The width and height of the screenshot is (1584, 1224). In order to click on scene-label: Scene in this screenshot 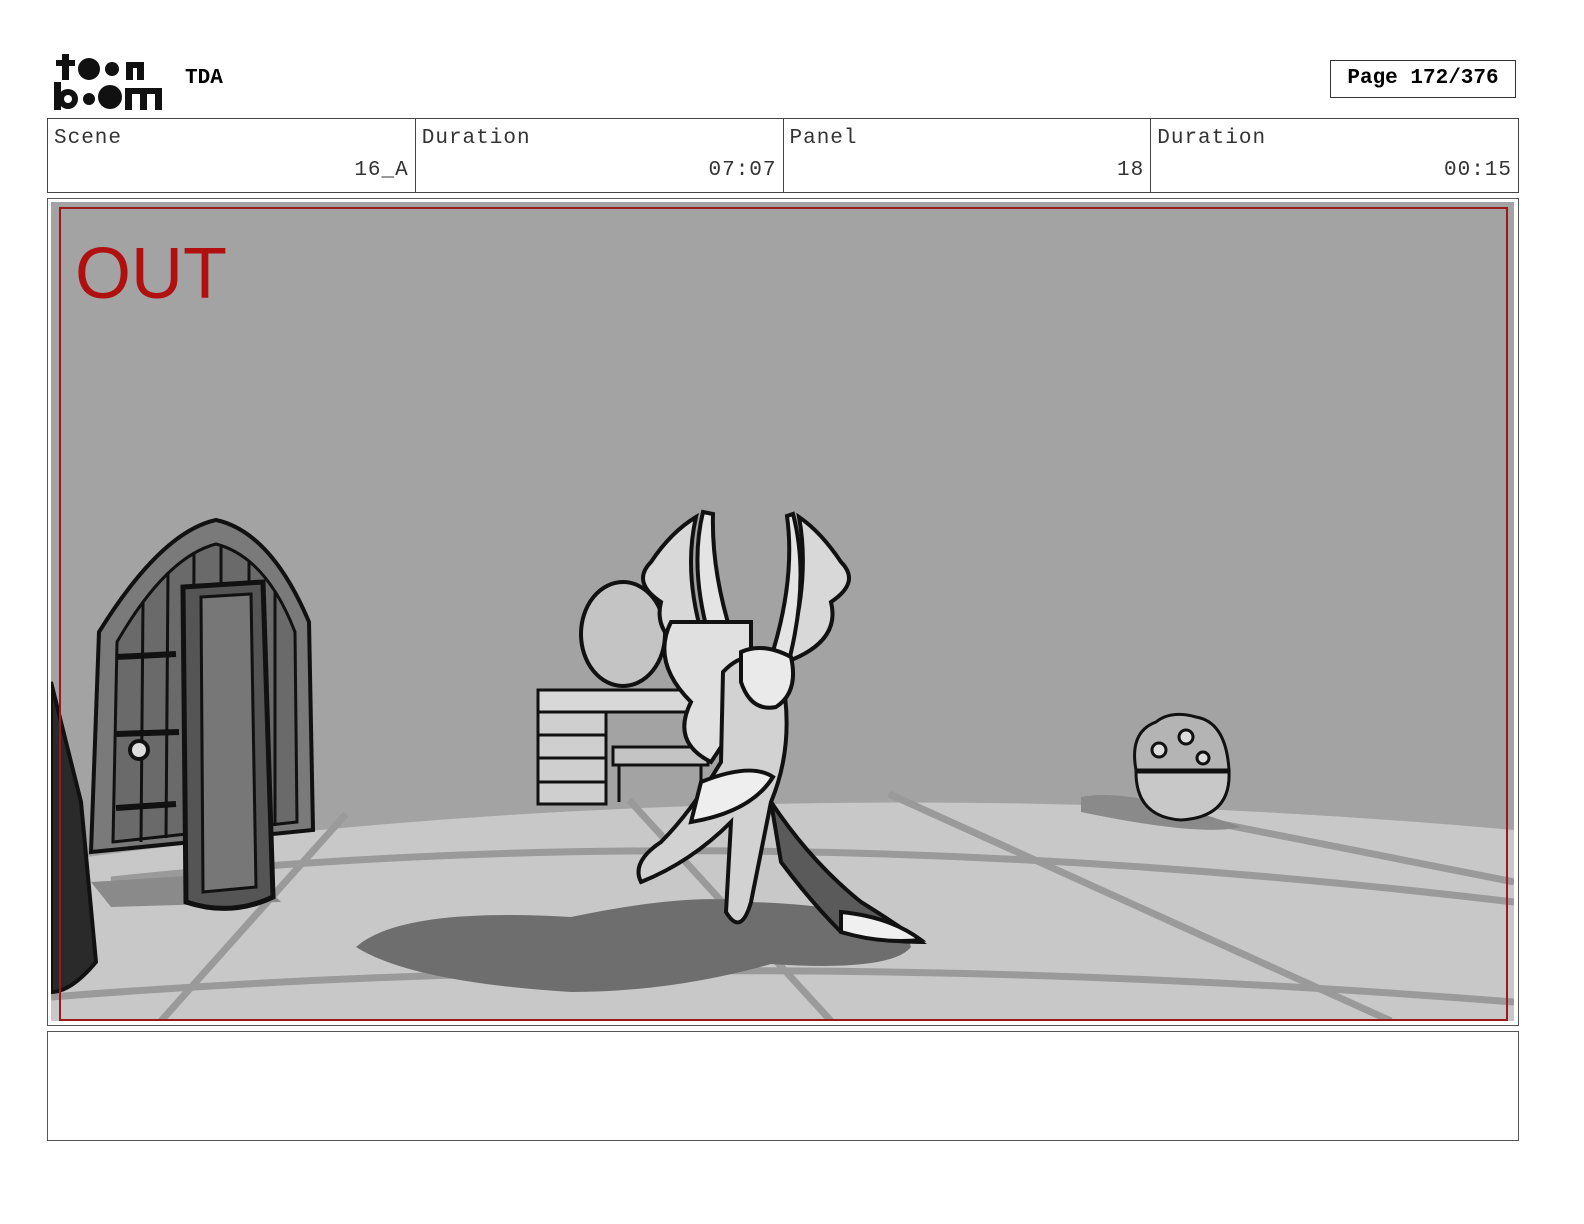, I will do `click(88, 138)`.